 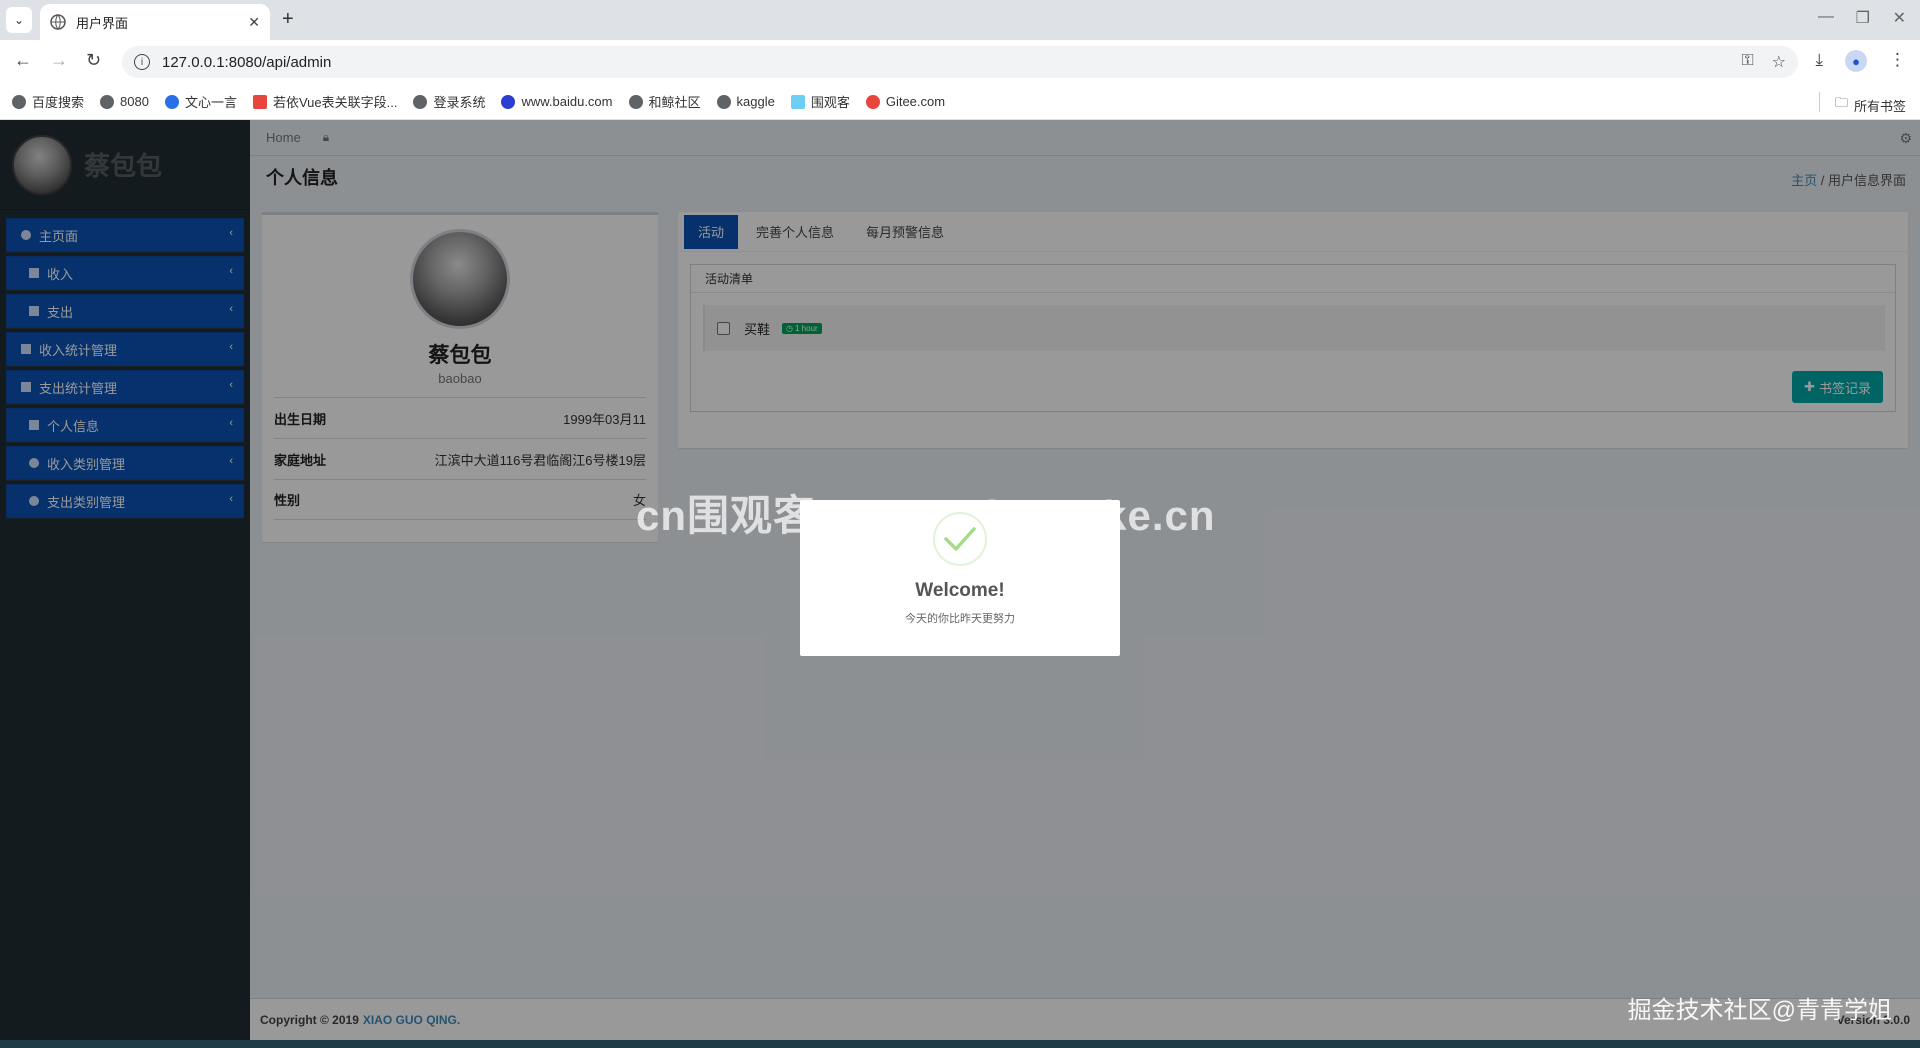 What do you see at coordinates (960, 1044) in the screenshot?
I see `taskbar` at bounding box center [960, 1044].